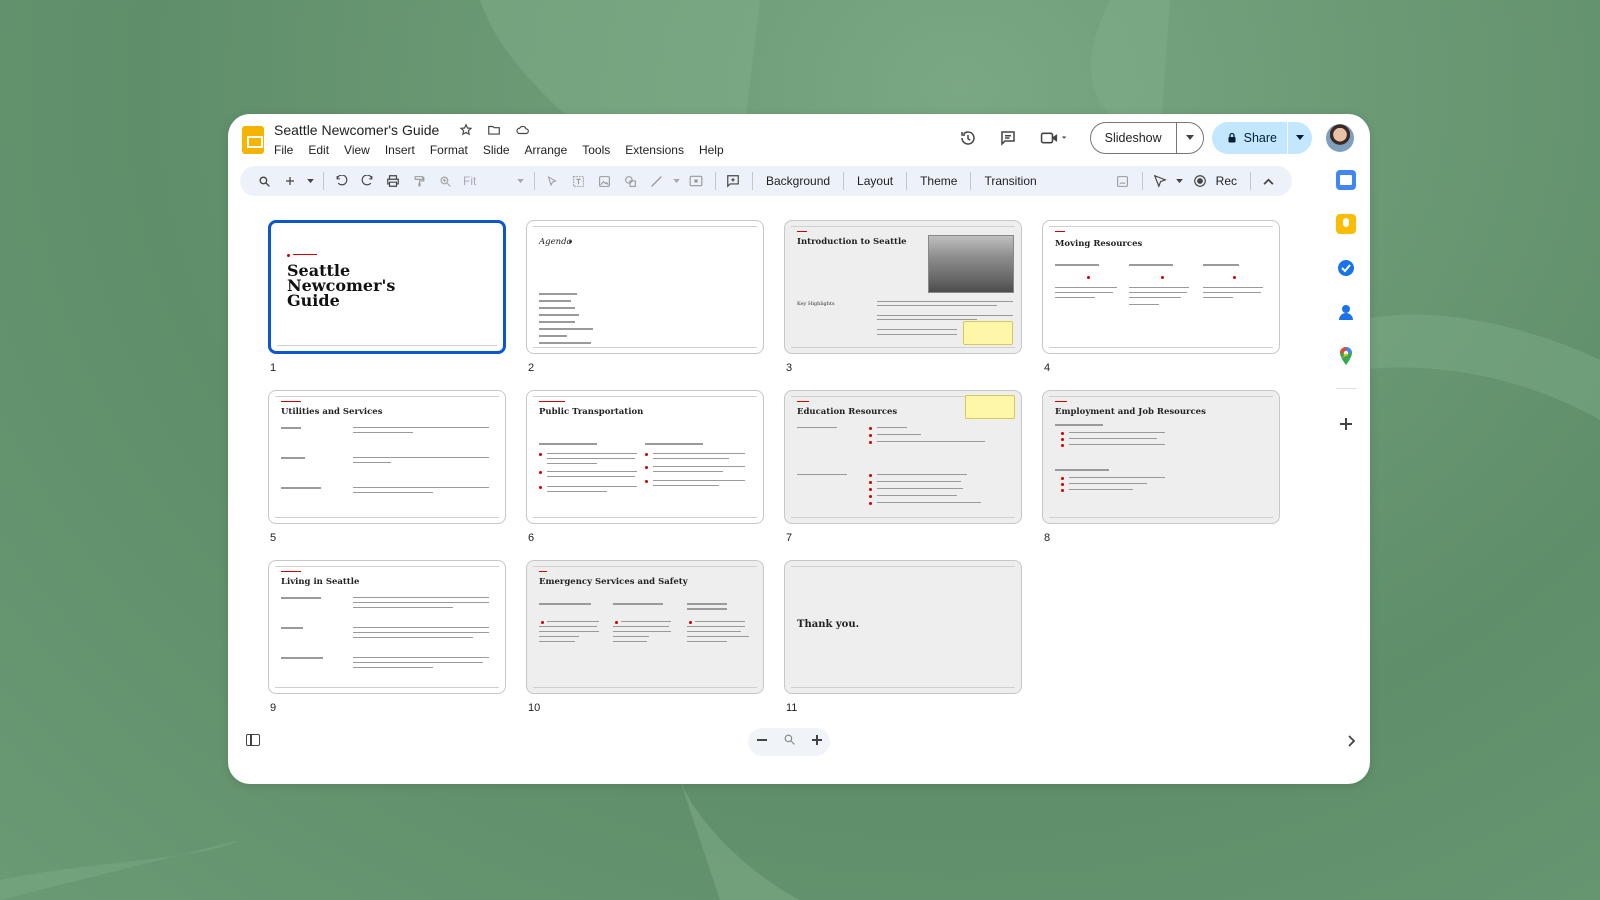 Image resolution: width=1600 pixels, height=900 pixels. I want to click on slide-thumbnail: Education Resources, so click(903, 457).